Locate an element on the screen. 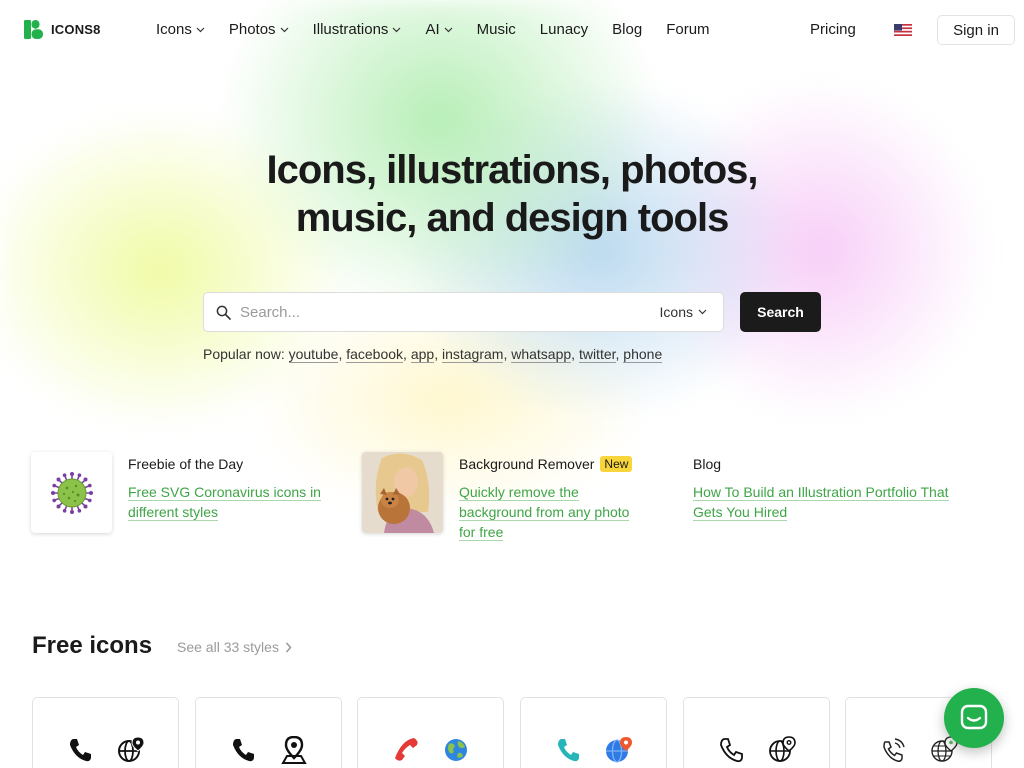 The height and width of the screenshot is (768, 1024). feature-title: Freebie of the Day is located at coordinates (185, 464).